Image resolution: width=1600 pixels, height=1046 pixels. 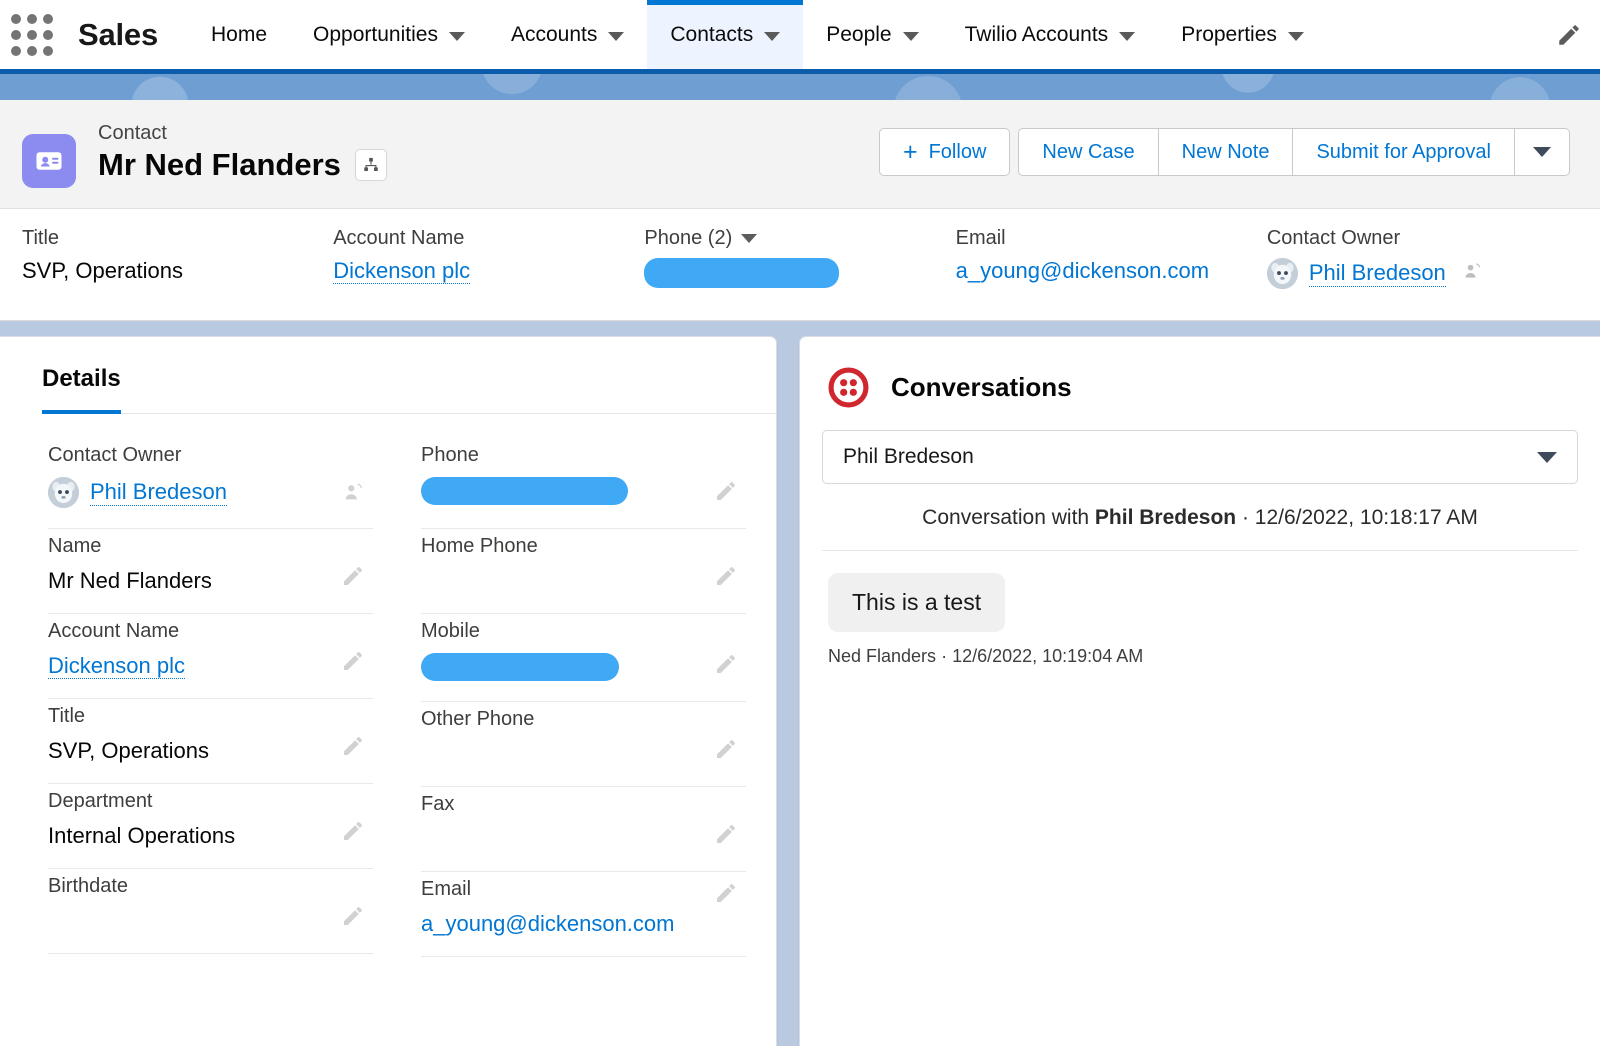 I want to click on more-actions-button, so click(x=1542, y=152).